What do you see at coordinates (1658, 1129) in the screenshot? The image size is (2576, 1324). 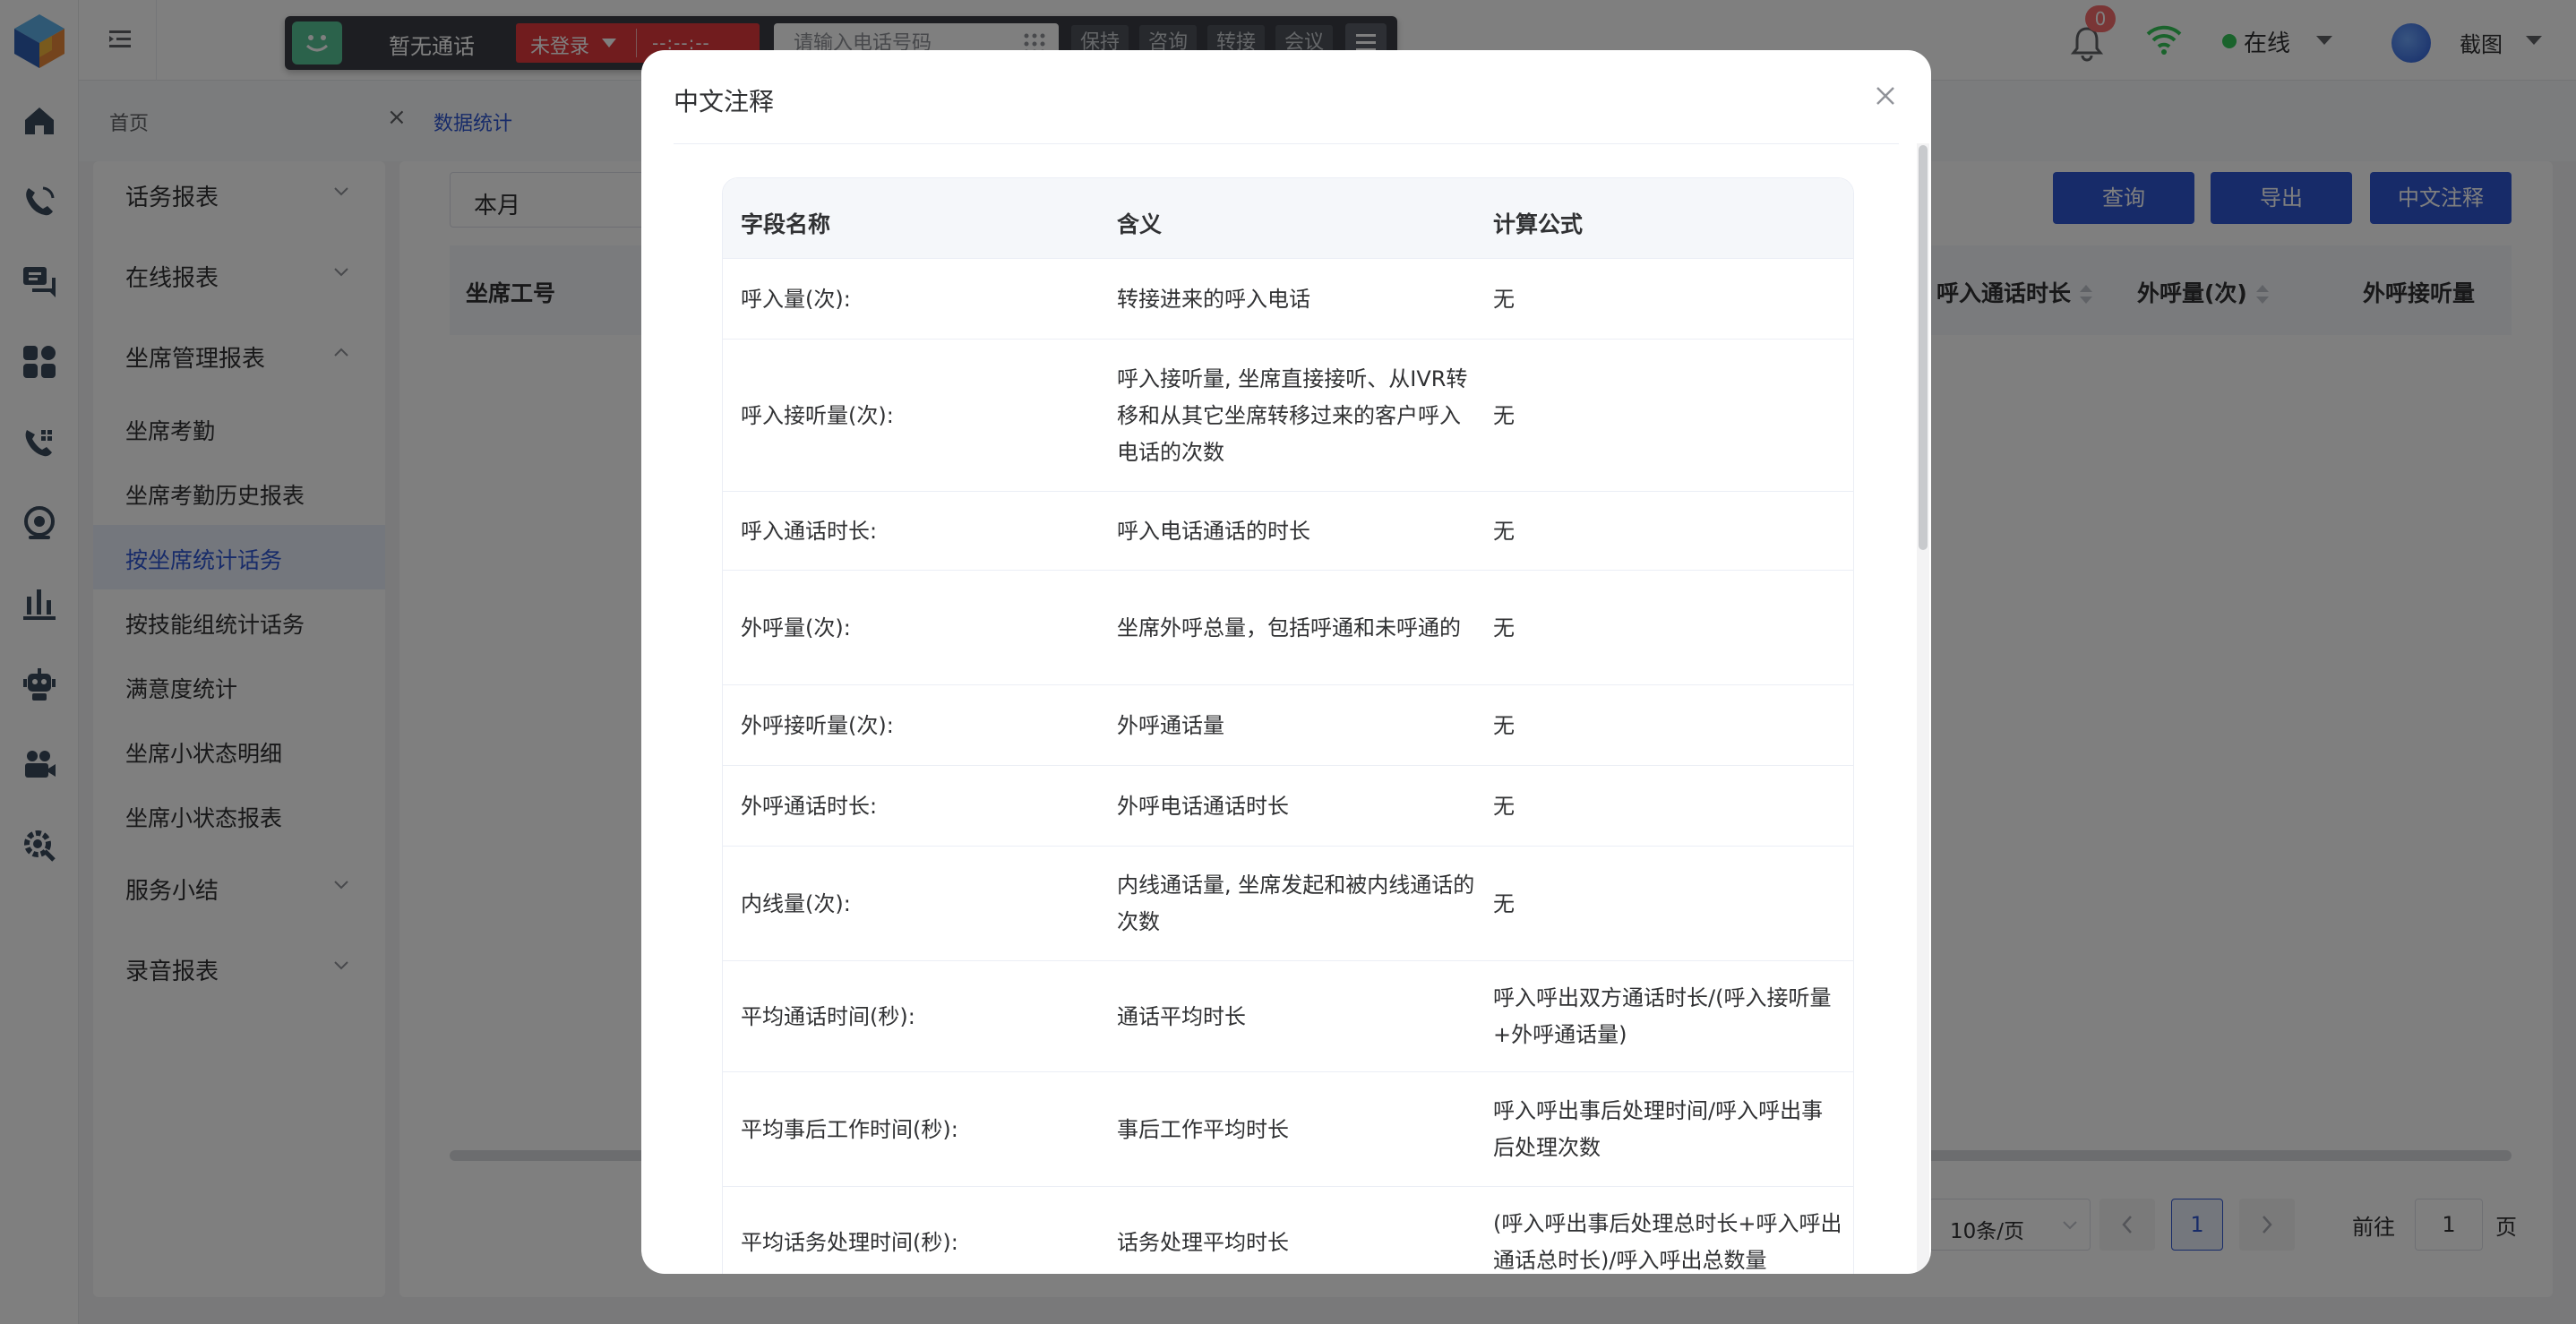 I see `field-formula: 呼入呼出事后处理时间/呼入呼出事后处理次数` at bounding box center [1658, 1129].